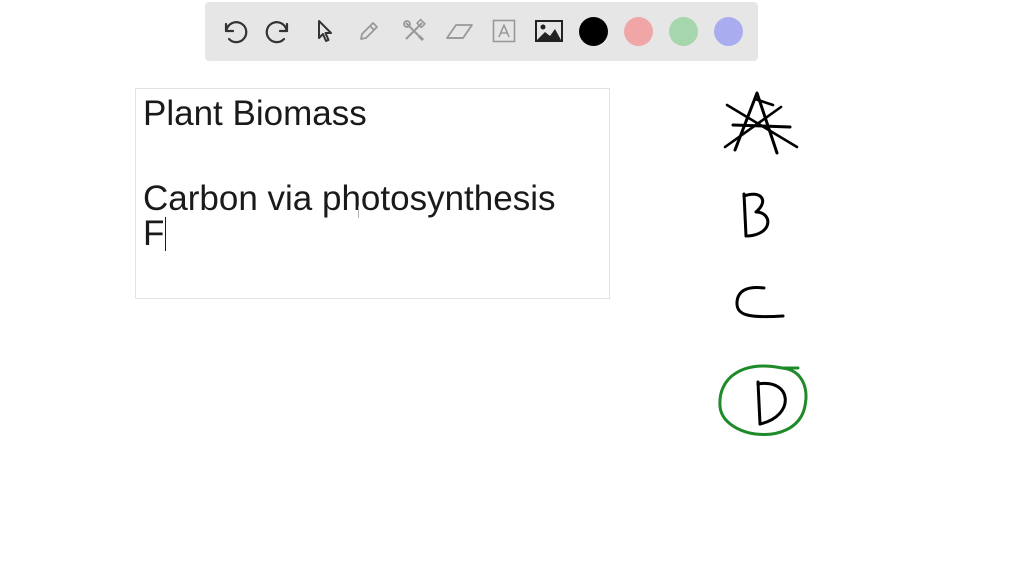 The width and height of the screenshot is (1024, 576). Describe the element at coordinates (728, 31) in the screenshot. I see `color-swatch-lavender` at that location.